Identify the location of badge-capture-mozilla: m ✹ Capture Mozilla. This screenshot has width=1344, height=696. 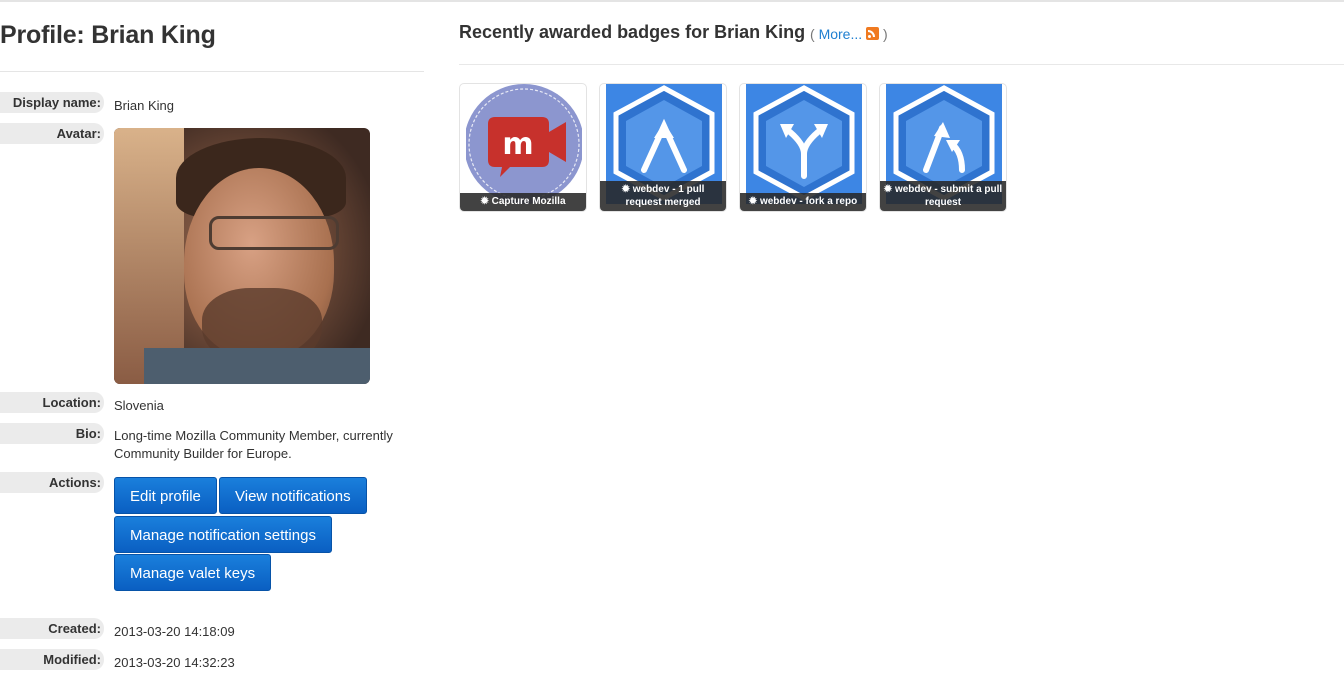
(523, 147).